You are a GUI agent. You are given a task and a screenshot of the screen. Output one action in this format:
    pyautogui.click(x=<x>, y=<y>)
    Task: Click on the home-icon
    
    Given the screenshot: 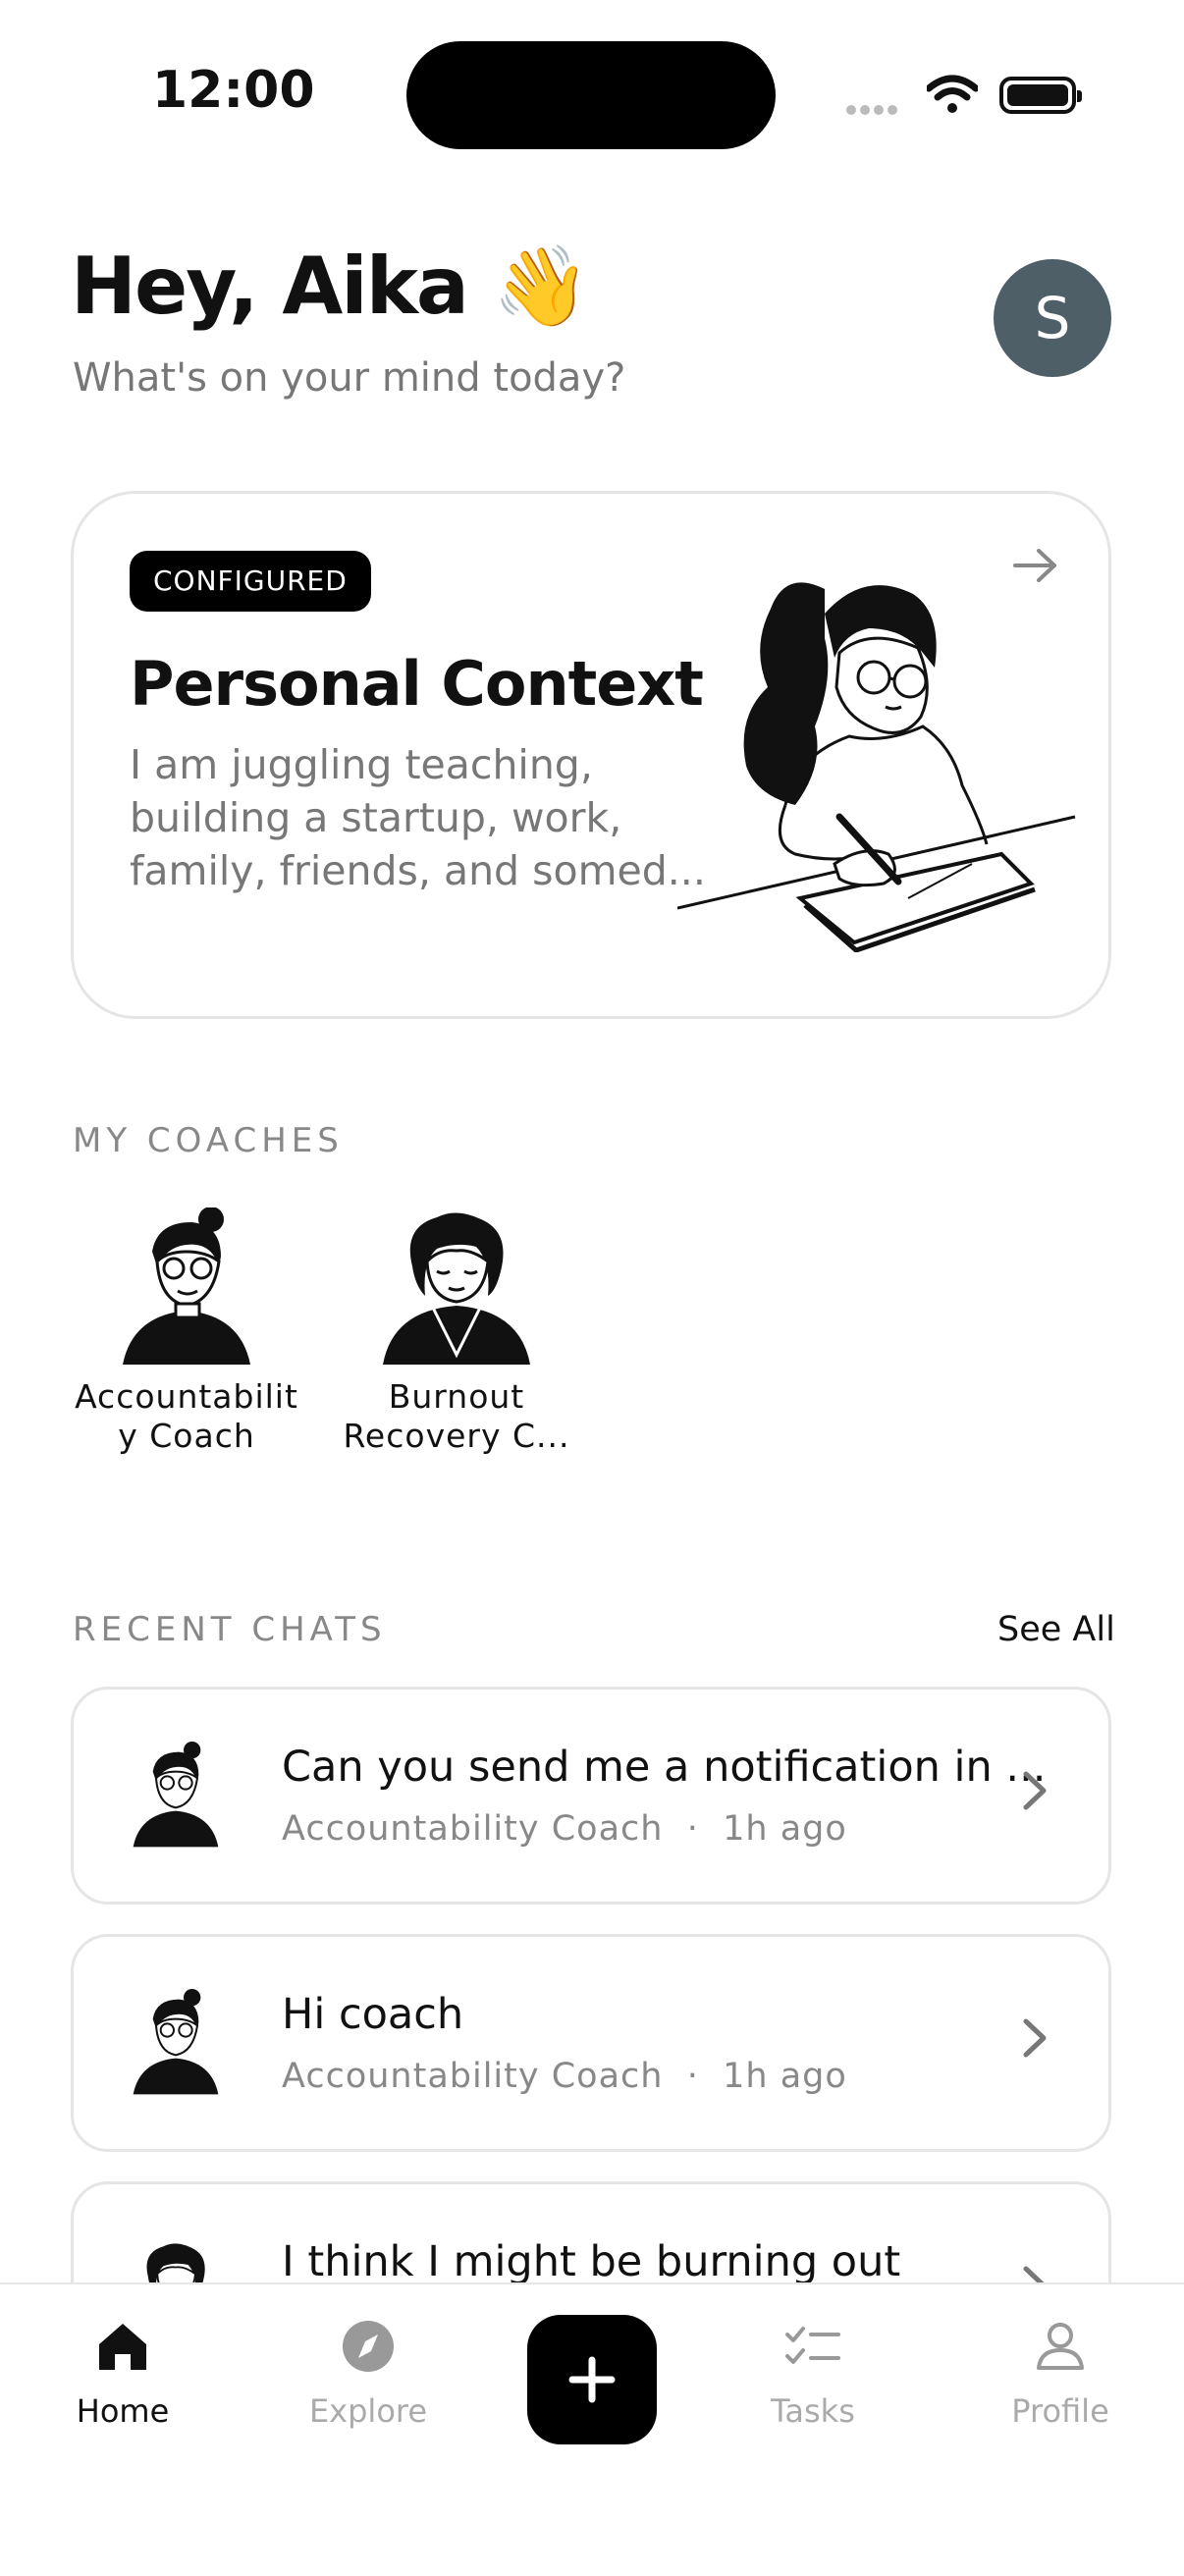 What is the action you would take?
    pyautogui.click(x=122, y=2347)
    